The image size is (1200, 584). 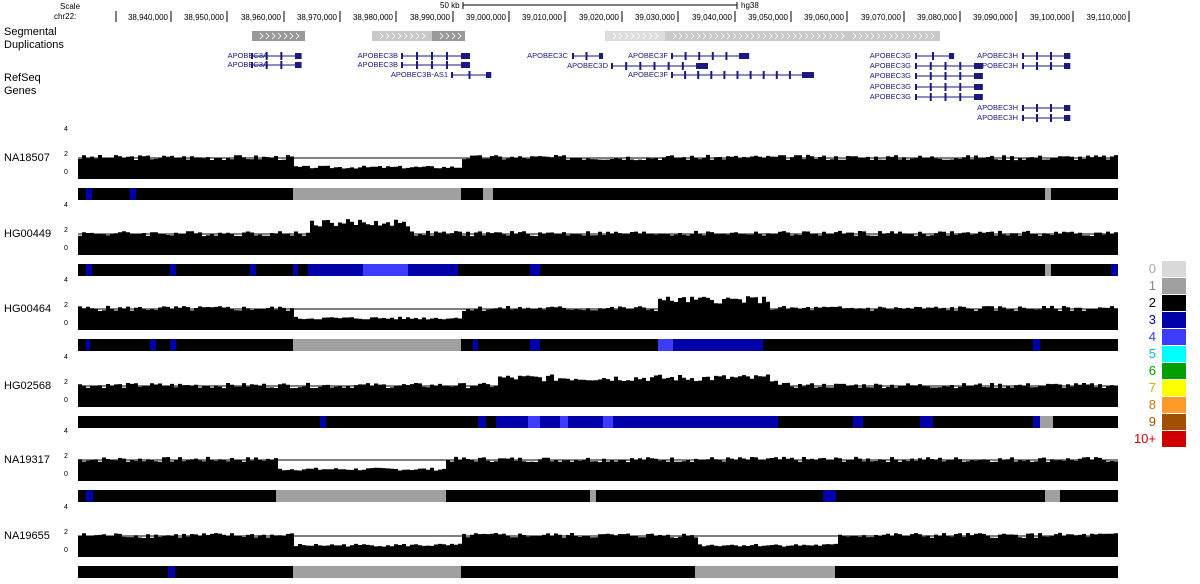 What do you see at coordinates (402, 36) in the screenshot?
I see `segdup-block` at bounding box center [402, 36].